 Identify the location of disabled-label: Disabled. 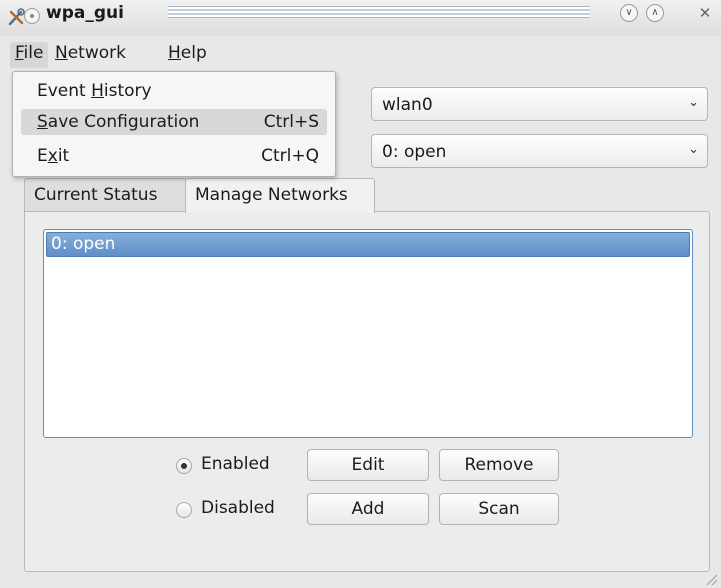
(238, 508).